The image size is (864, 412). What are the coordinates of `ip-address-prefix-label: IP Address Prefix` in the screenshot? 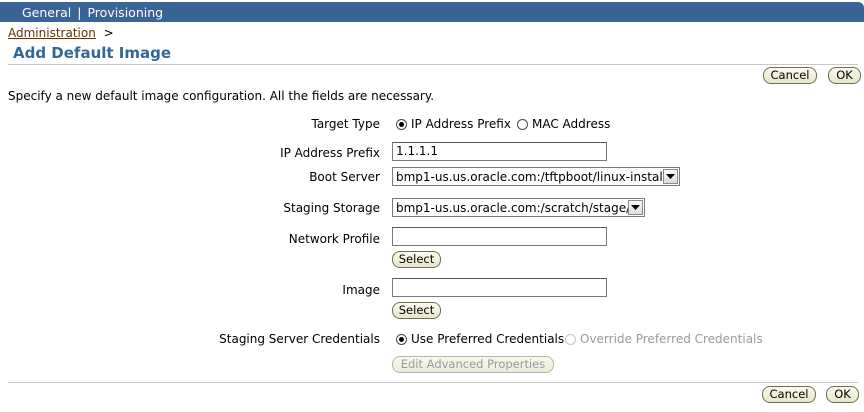 It's located at (330, 153).